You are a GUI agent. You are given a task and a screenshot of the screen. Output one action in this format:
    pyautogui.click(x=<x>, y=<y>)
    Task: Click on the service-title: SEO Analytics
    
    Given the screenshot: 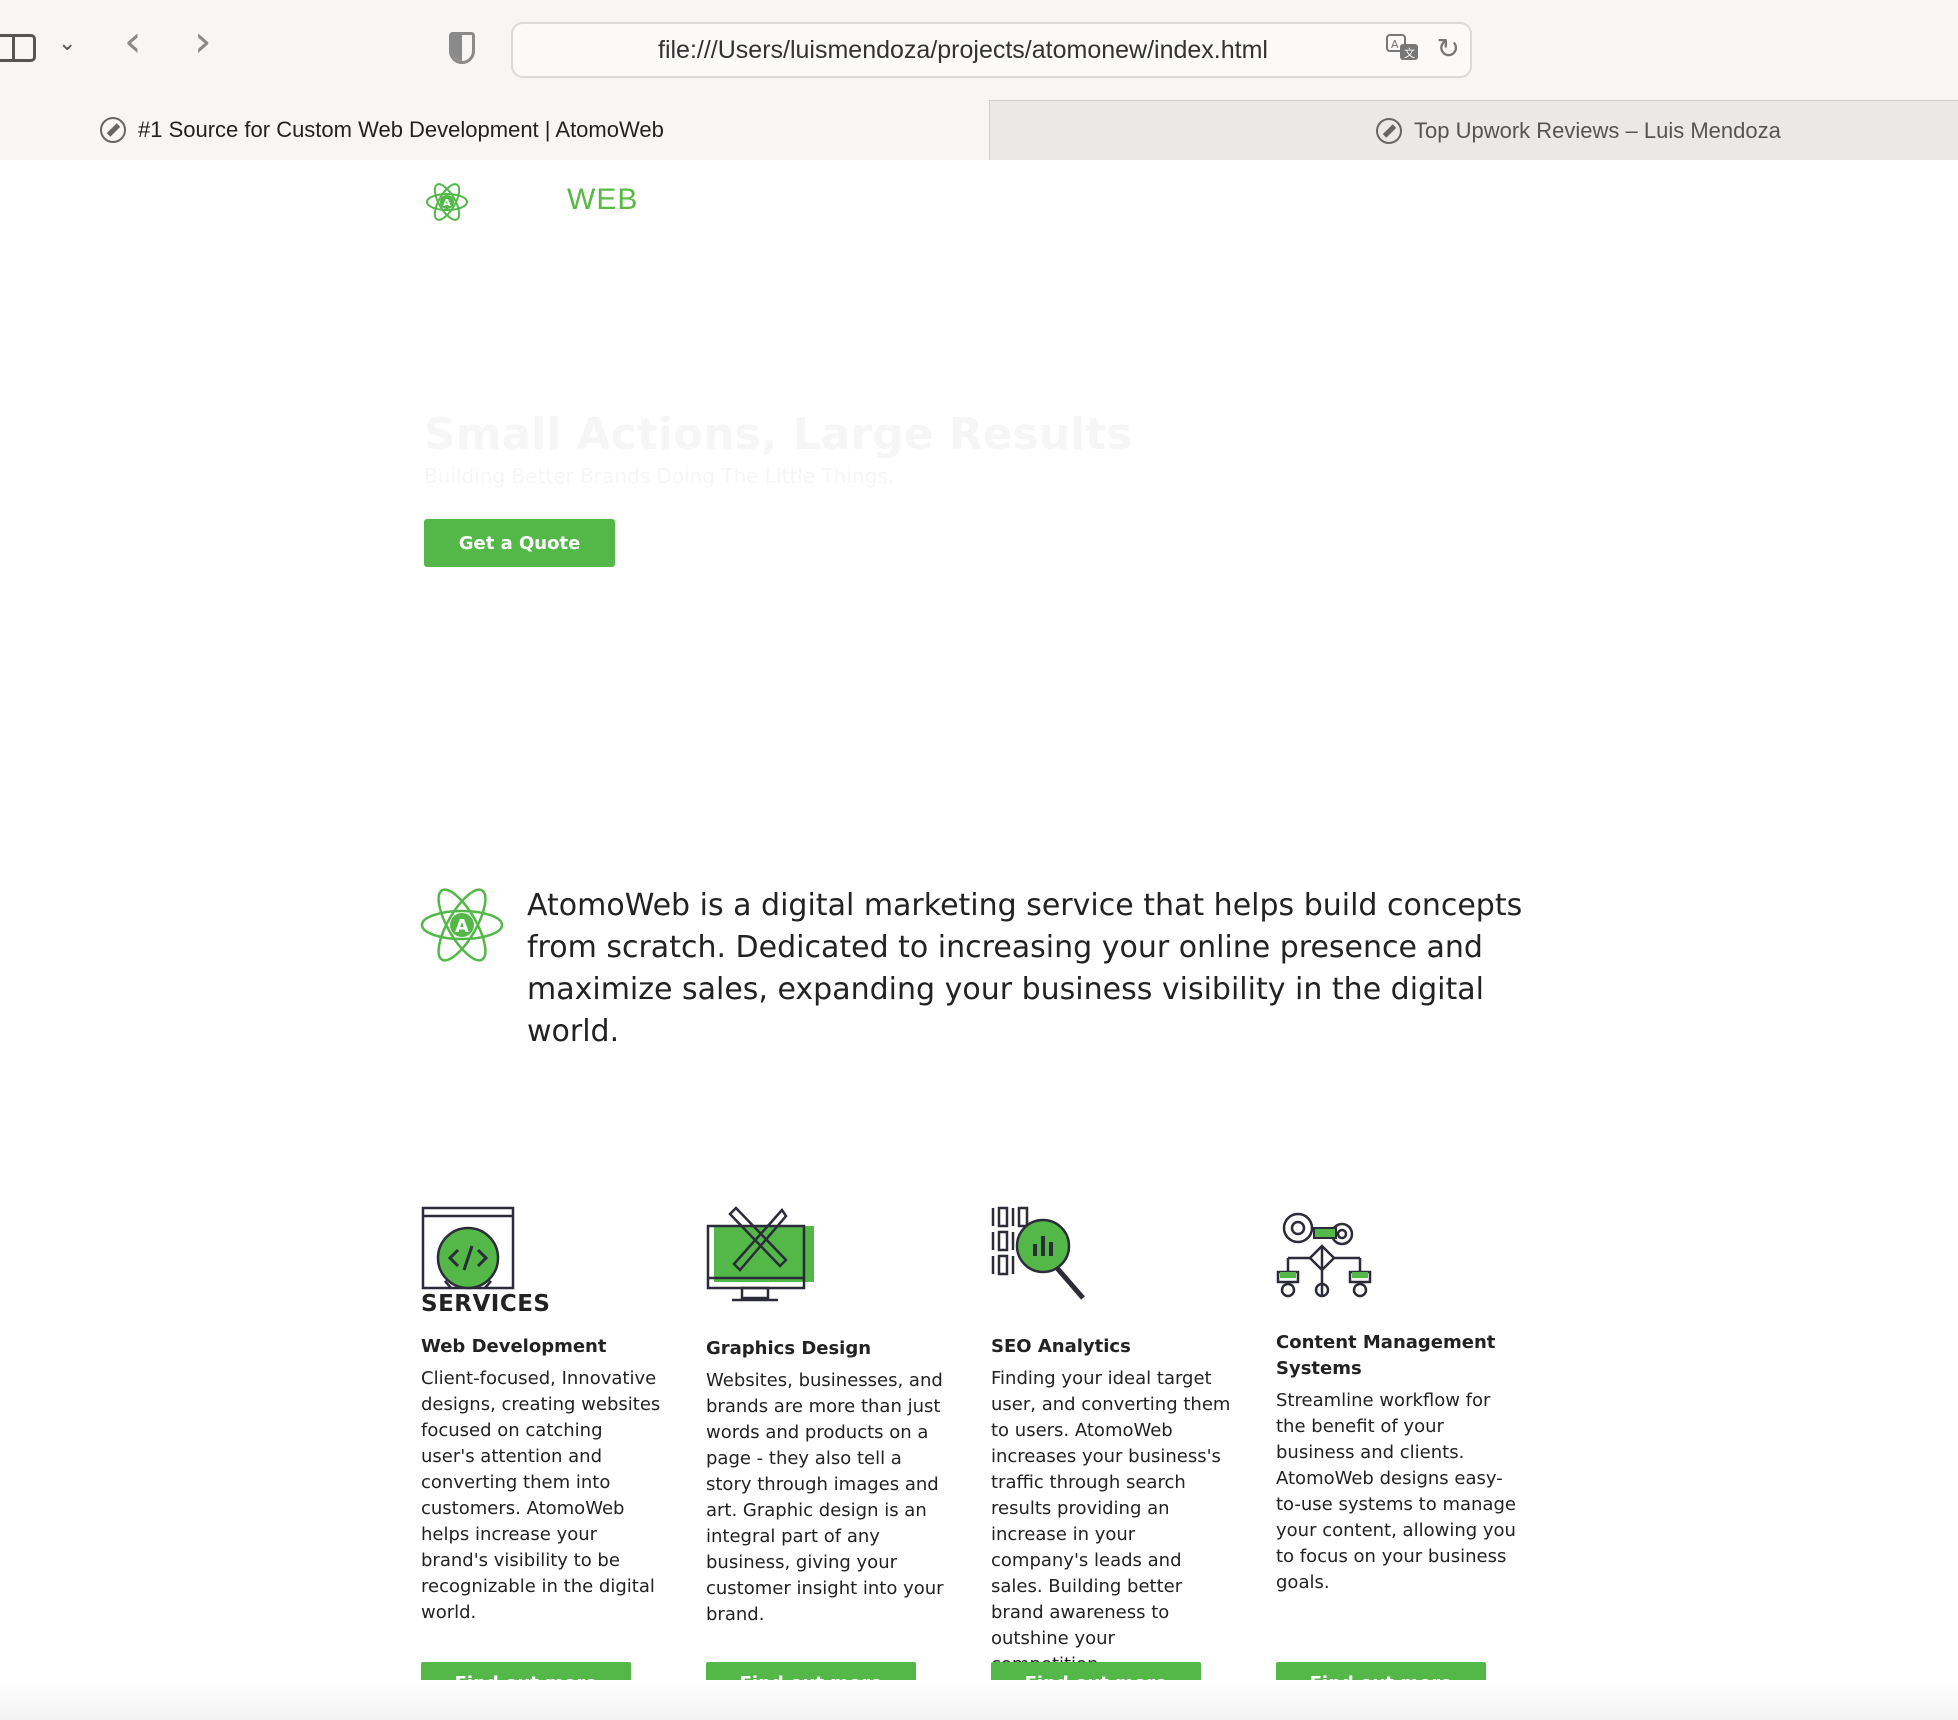 What is the action you would take?
    pyautogui.click(x=1061, y=1346)
    